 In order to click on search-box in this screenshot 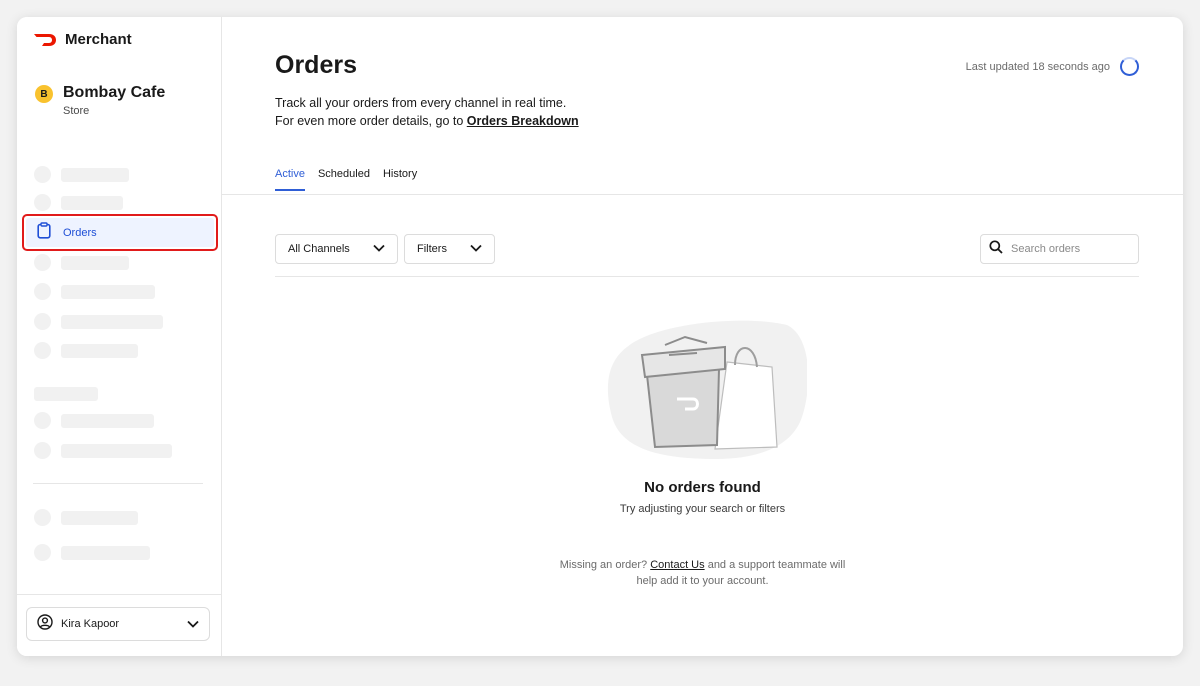, I will do `click(1059, 249)`.